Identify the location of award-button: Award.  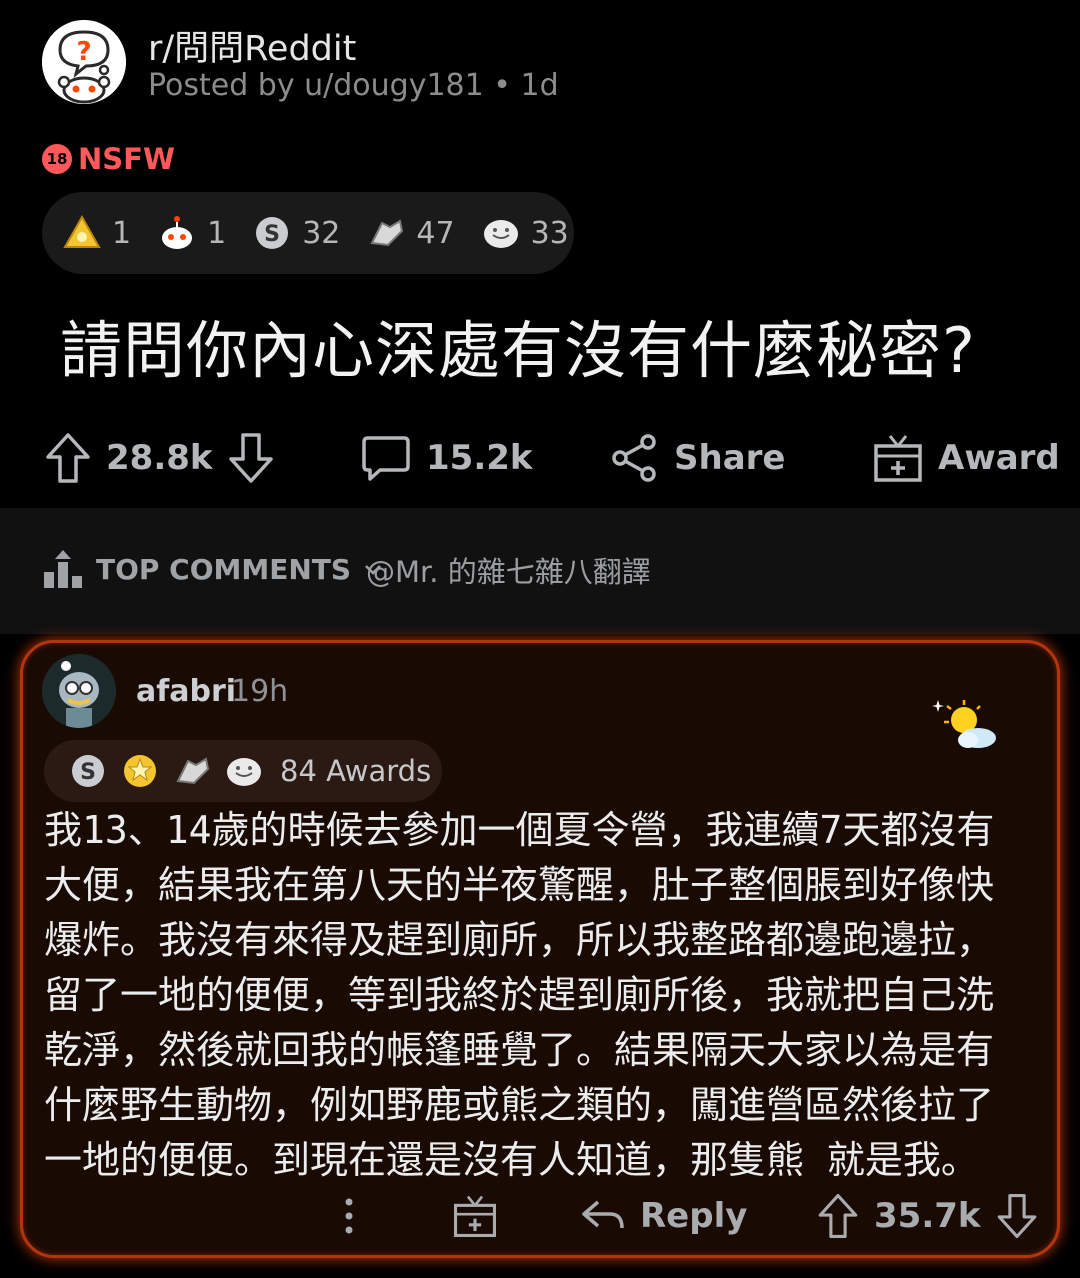
(966, 458).